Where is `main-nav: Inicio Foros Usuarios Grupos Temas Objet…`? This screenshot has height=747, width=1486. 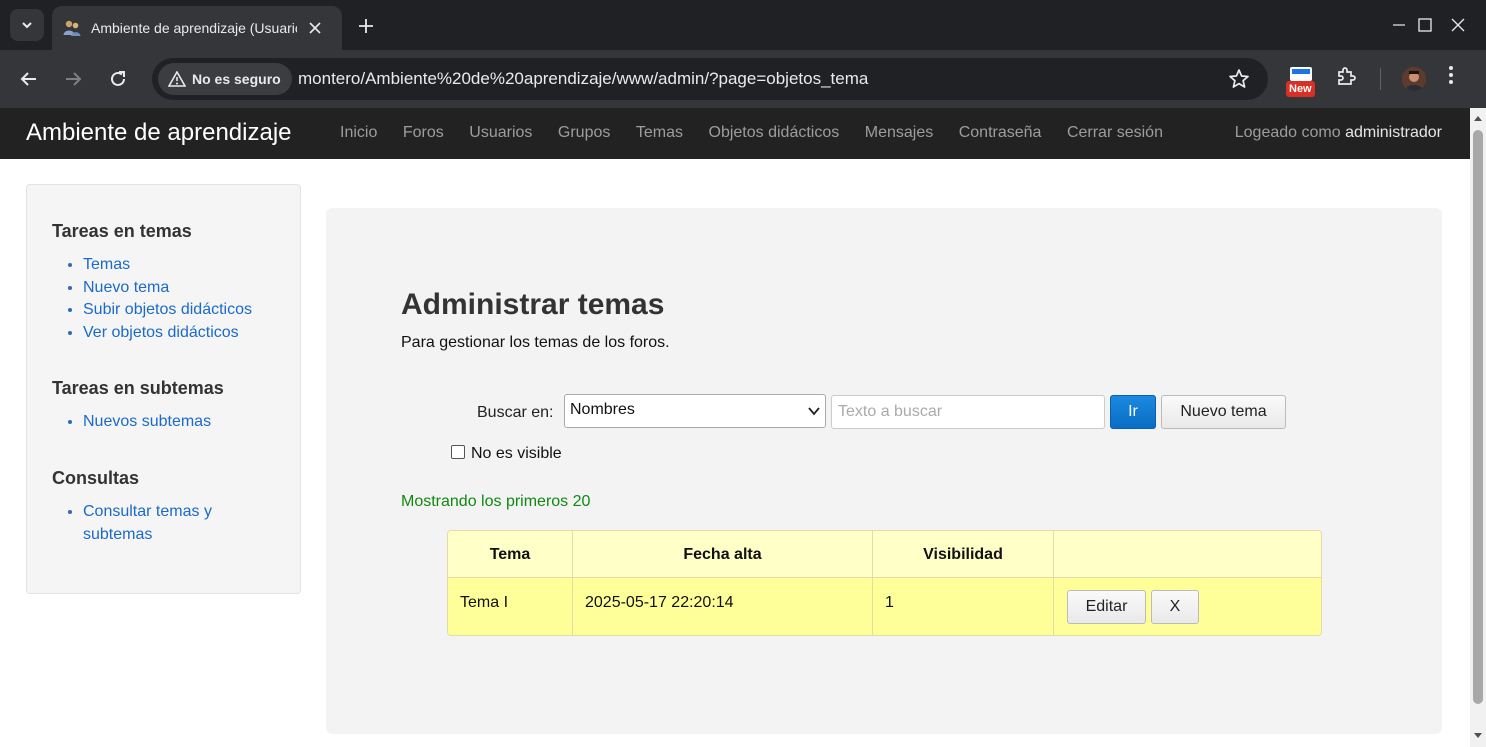
main-nav: Inicio Foros Usuarios Grupos Temas Objet… is located at coordinates (764, 133).